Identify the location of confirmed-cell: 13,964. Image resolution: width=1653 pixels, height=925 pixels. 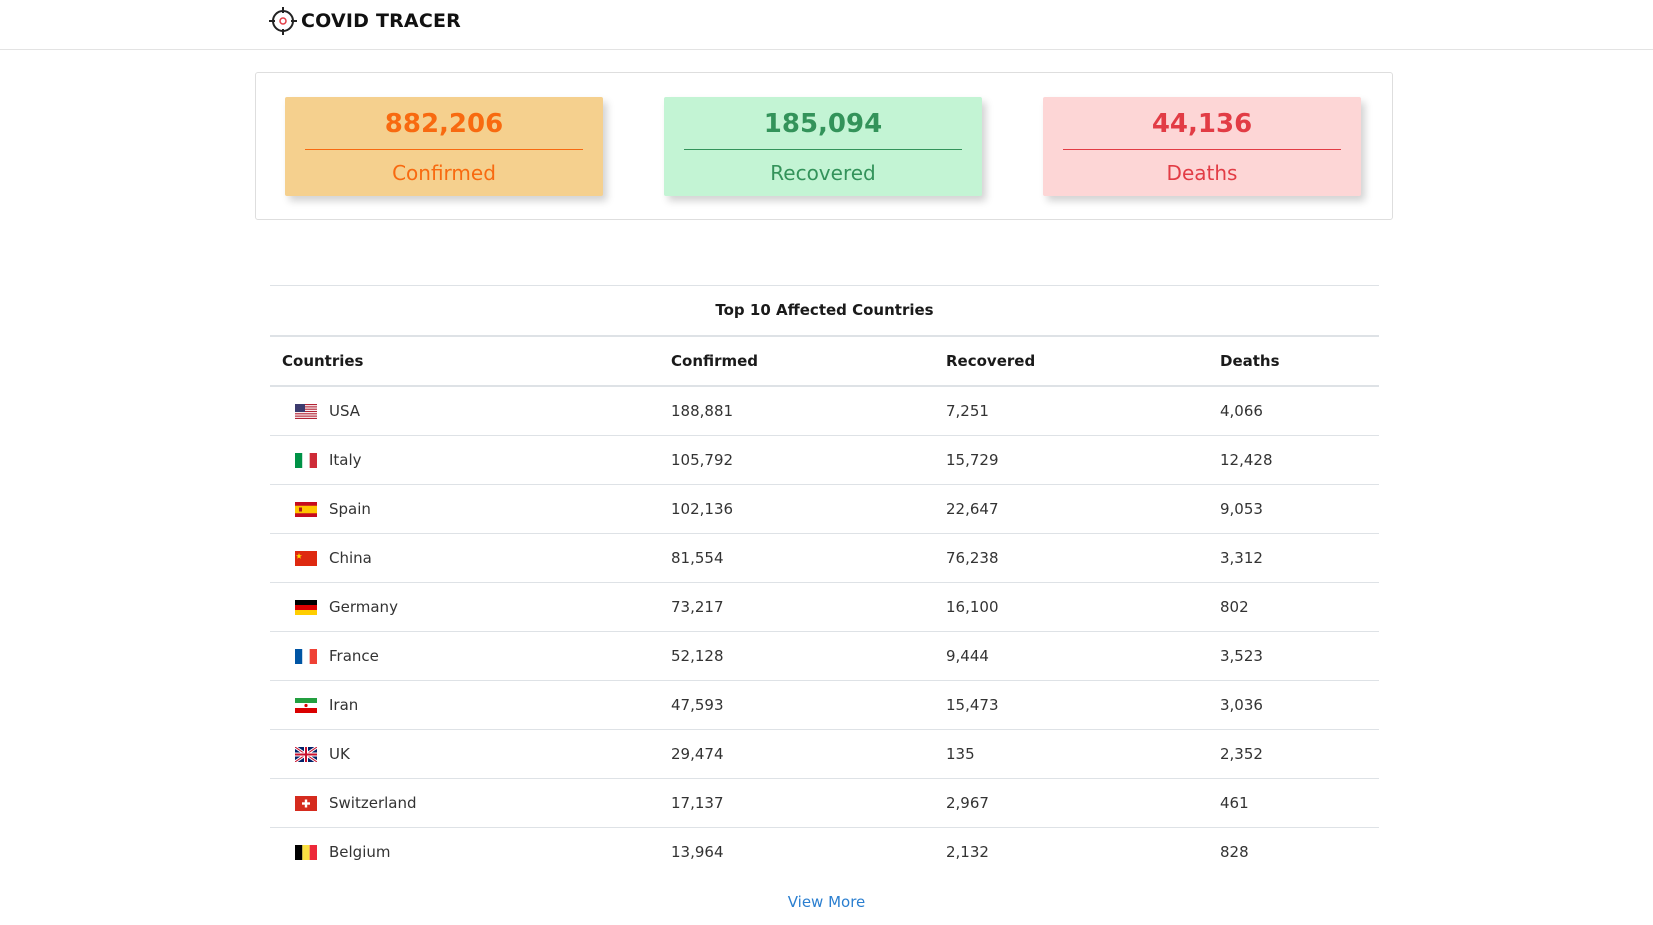
(697, 852).